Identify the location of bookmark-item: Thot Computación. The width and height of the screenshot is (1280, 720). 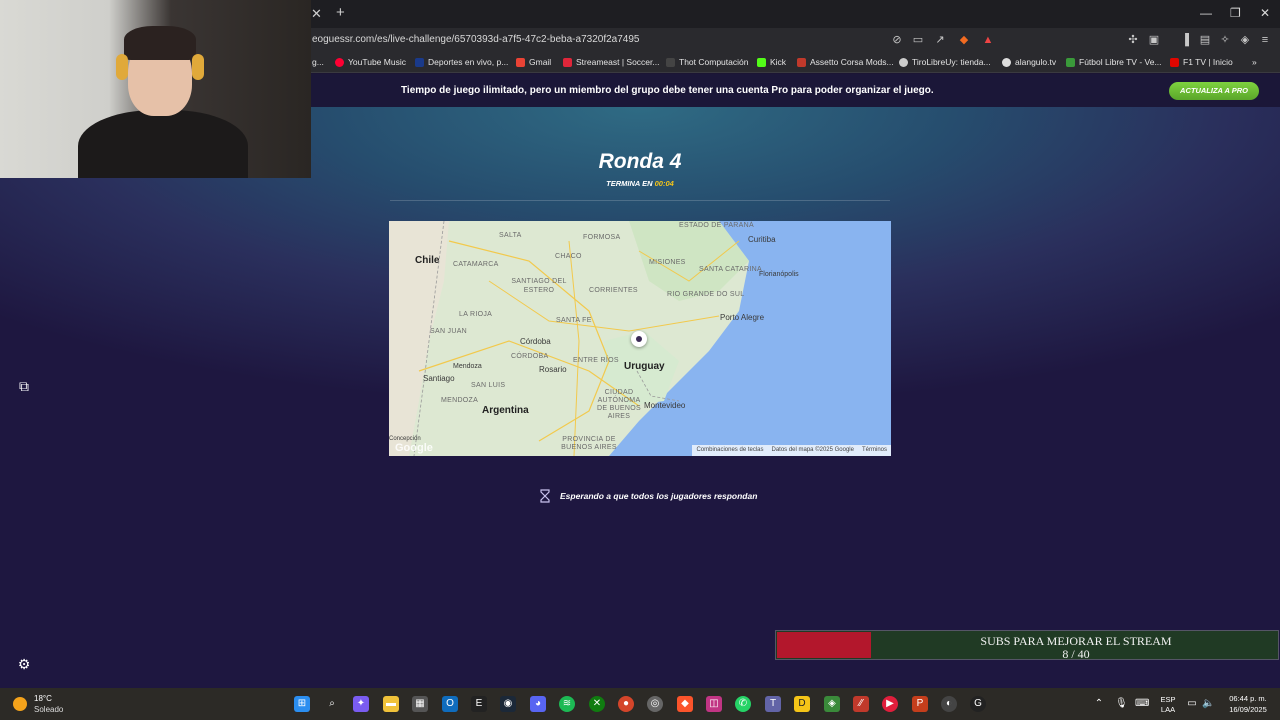
(707, 62).